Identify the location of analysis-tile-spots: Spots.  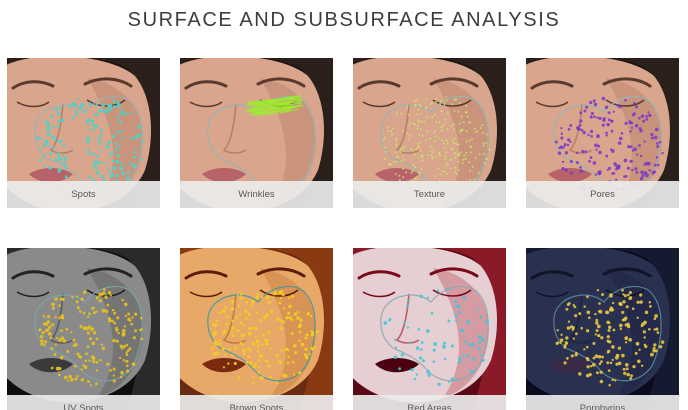
(83, 133).